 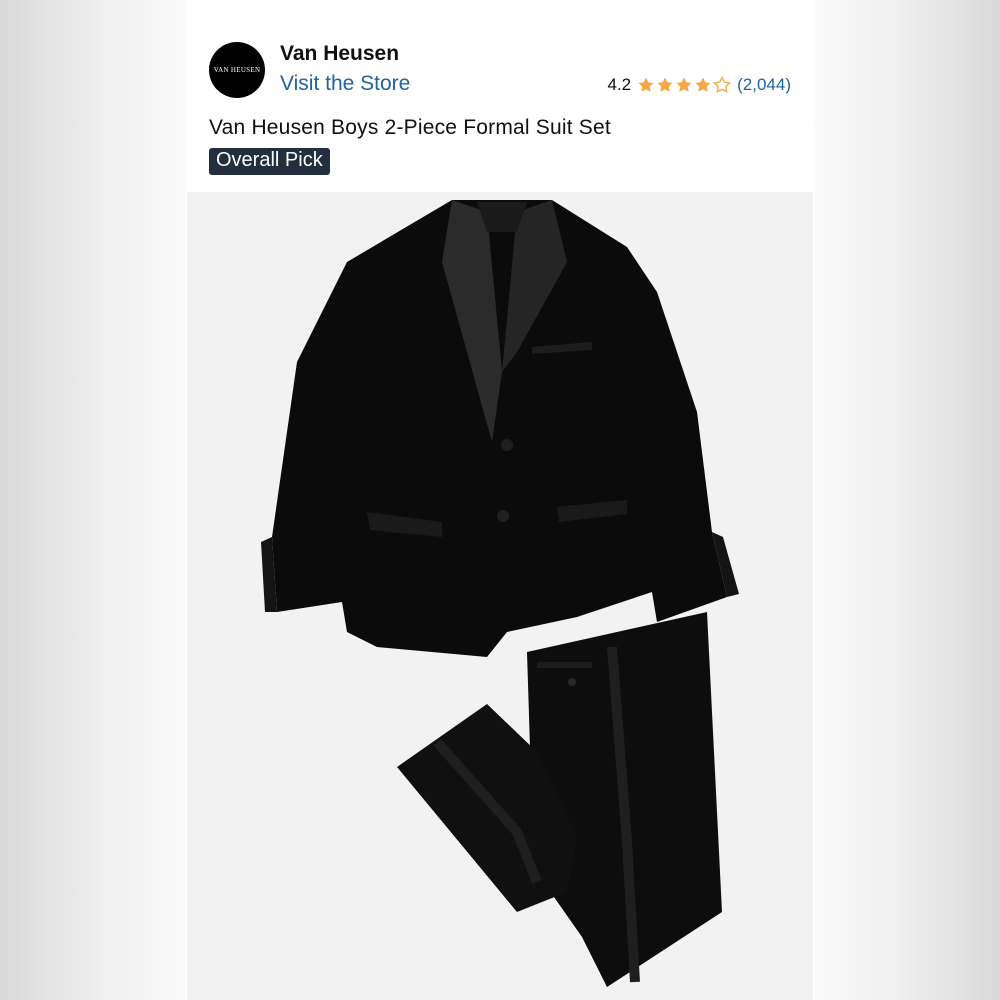 What do you see at coordinates (722, 85) in the screenshot?
I see `star-outline-icon` at bounding box center [722, 85].